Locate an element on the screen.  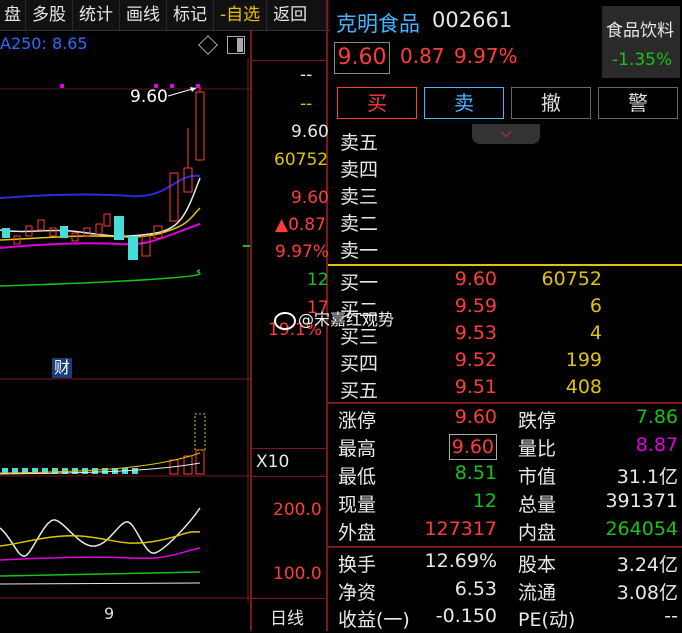
toolbar-item-multi-stock: 多股 is located at coordinates (49, 15).